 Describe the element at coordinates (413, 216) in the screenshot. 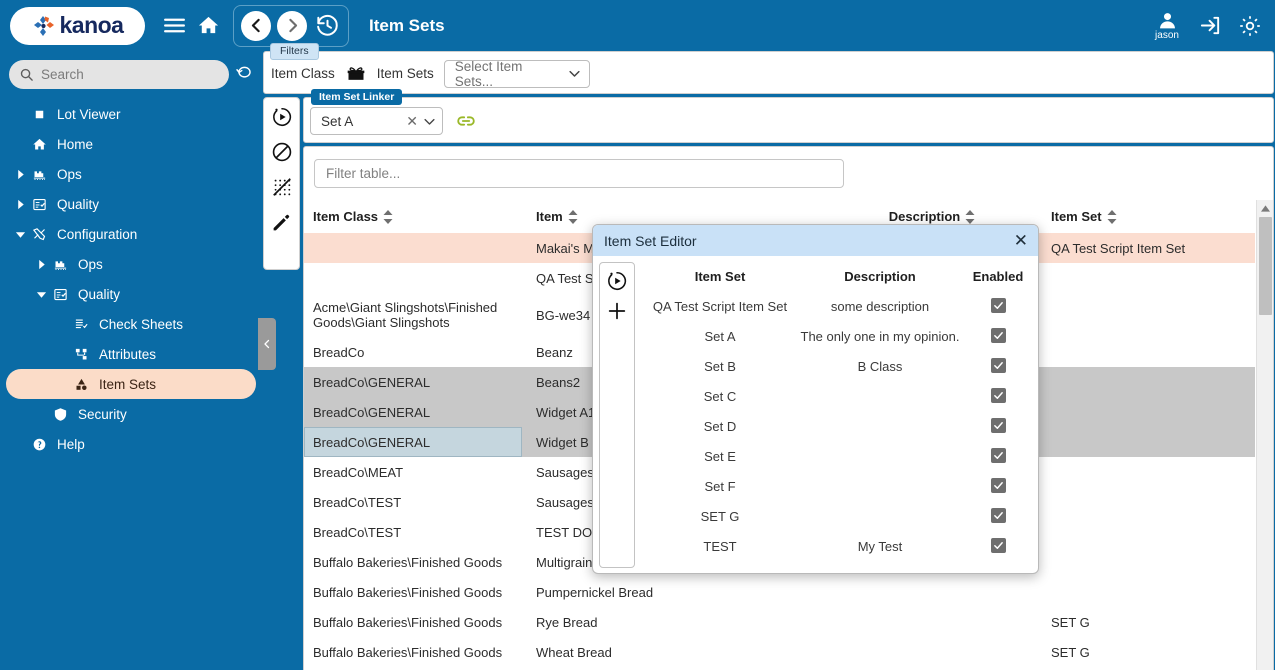

I see `column-header-item-class: Item Class` at that location.